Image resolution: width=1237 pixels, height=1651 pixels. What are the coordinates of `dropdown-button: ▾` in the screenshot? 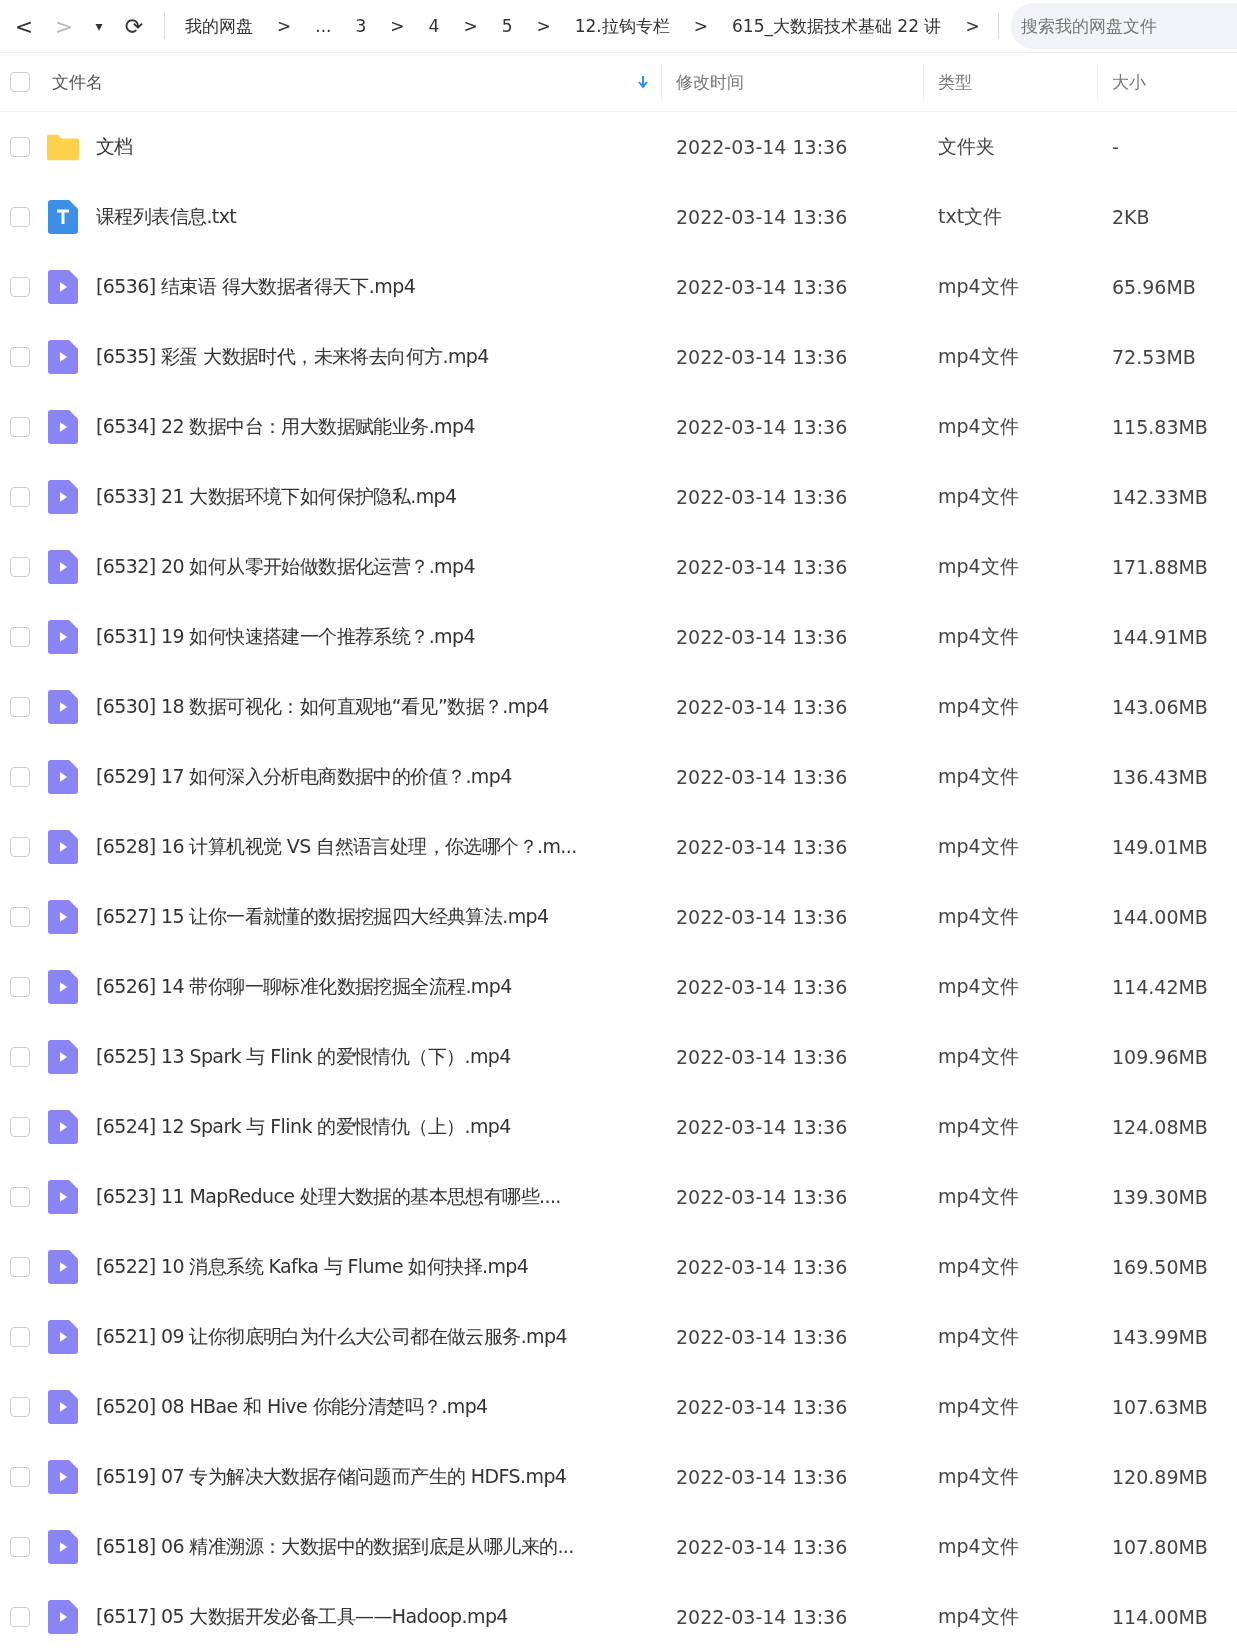 It's located at (99, 26).